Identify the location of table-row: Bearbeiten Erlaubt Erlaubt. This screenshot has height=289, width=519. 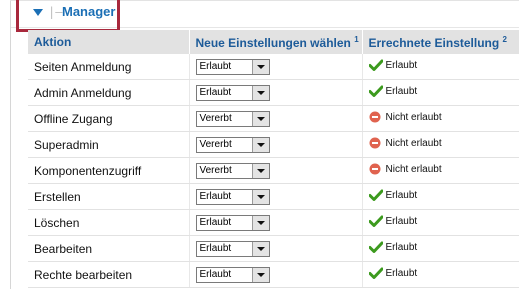
(273, 248).